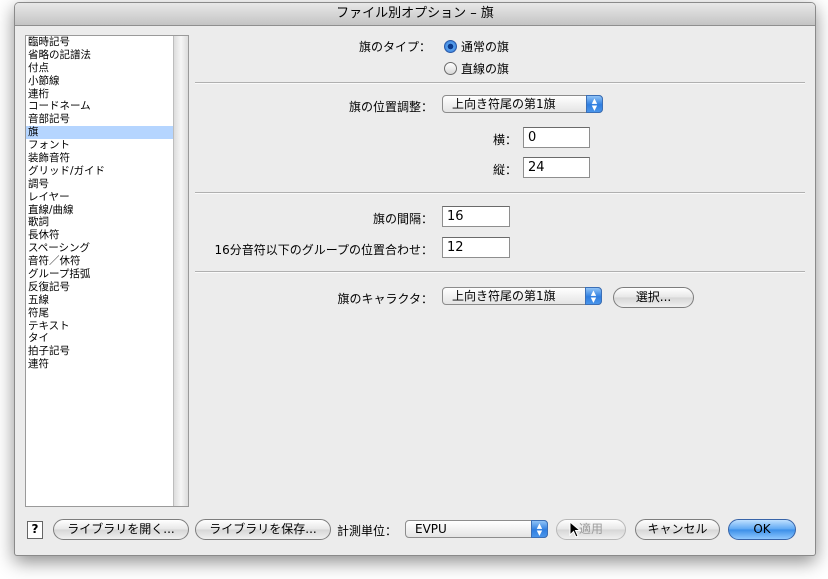  Describe the element at coordinates (100, 222) in the screenshot. I see `category-item: 歌詞` at that location.